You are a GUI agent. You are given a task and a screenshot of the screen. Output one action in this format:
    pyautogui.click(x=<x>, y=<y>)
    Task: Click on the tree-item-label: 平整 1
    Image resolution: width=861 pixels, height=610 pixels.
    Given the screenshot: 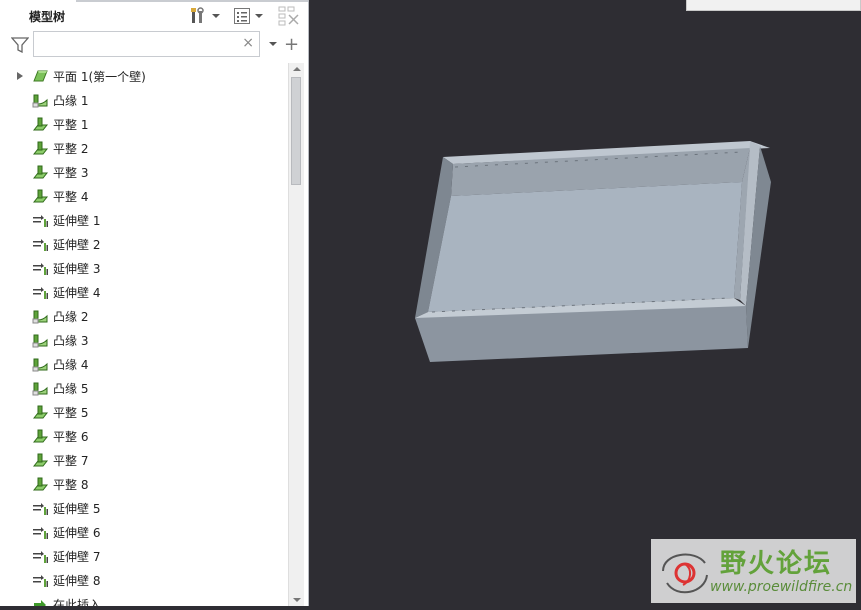 What is the action you would take?
    pyautogui.click(x=71, y=125)
    